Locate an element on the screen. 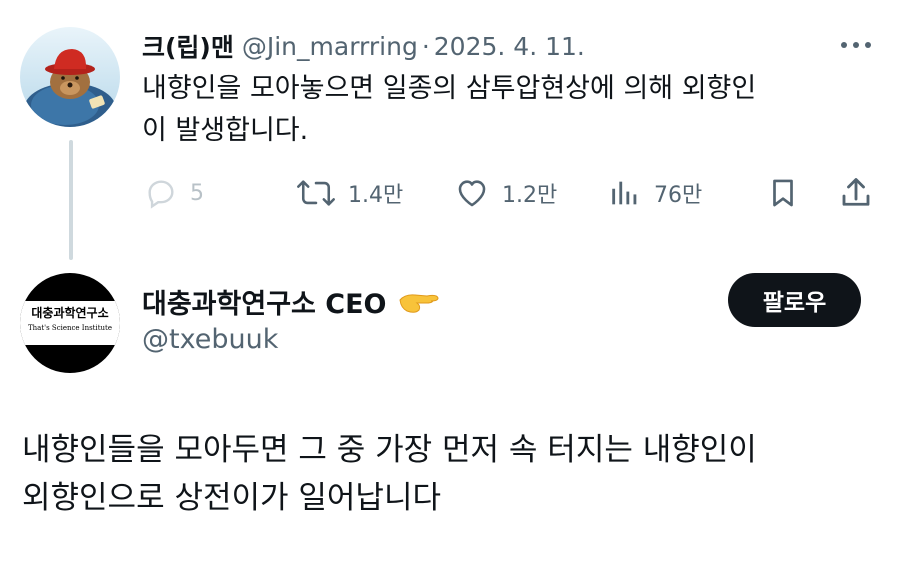  view-count: 76만 is located at coordinates (678, 195).